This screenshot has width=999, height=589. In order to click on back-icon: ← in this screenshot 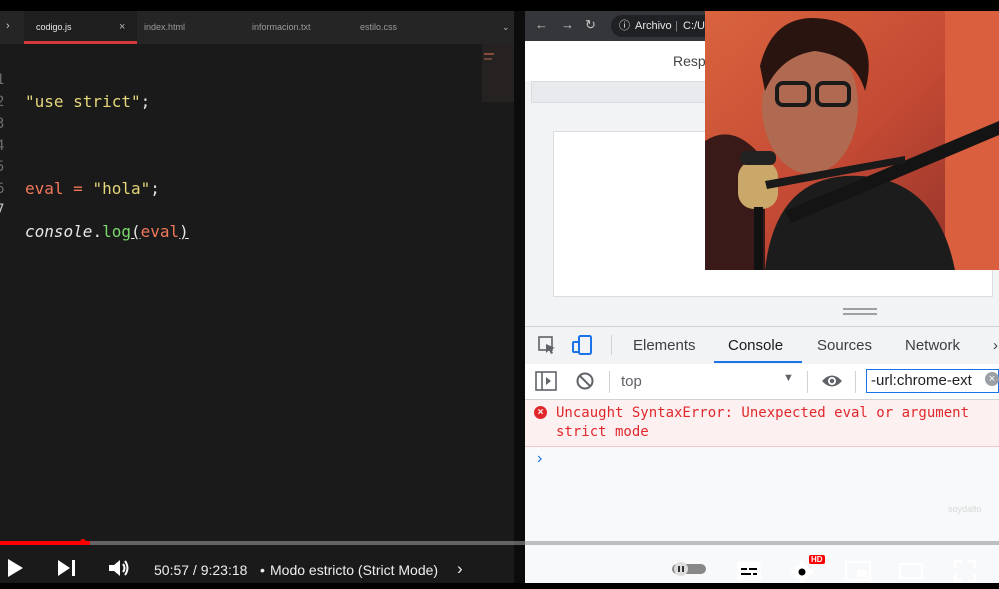, I will do `click(541, 24)`.